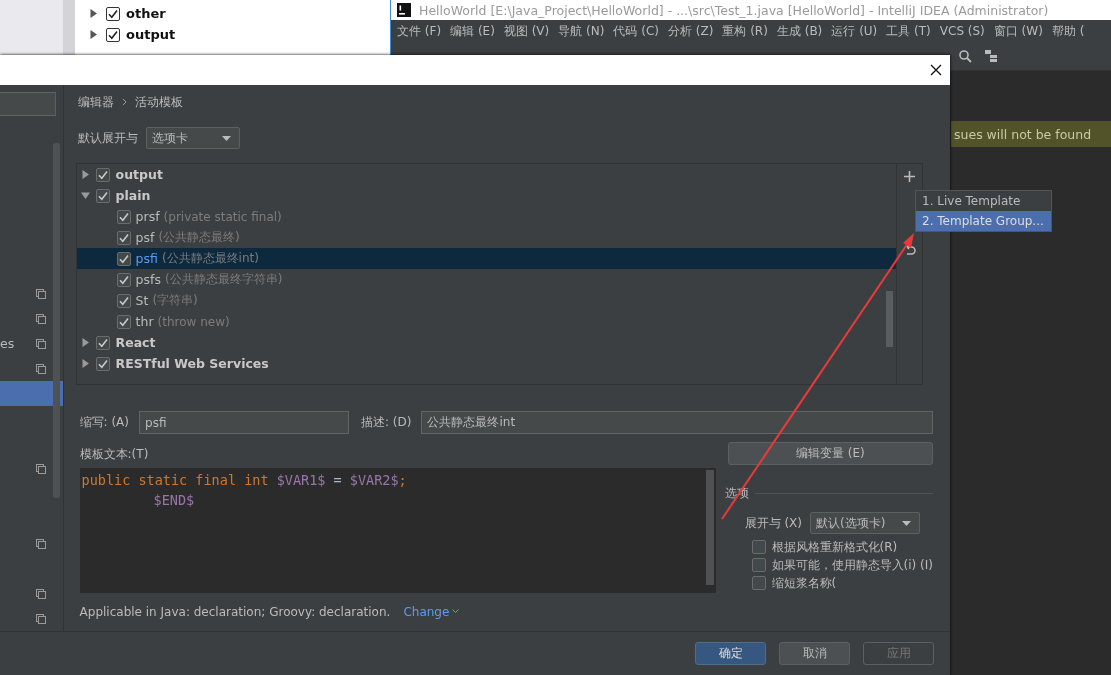 The width and height of the screenshot is (1111, 675). I want to click on menu-item: 代码 (C), so click(636, 31).